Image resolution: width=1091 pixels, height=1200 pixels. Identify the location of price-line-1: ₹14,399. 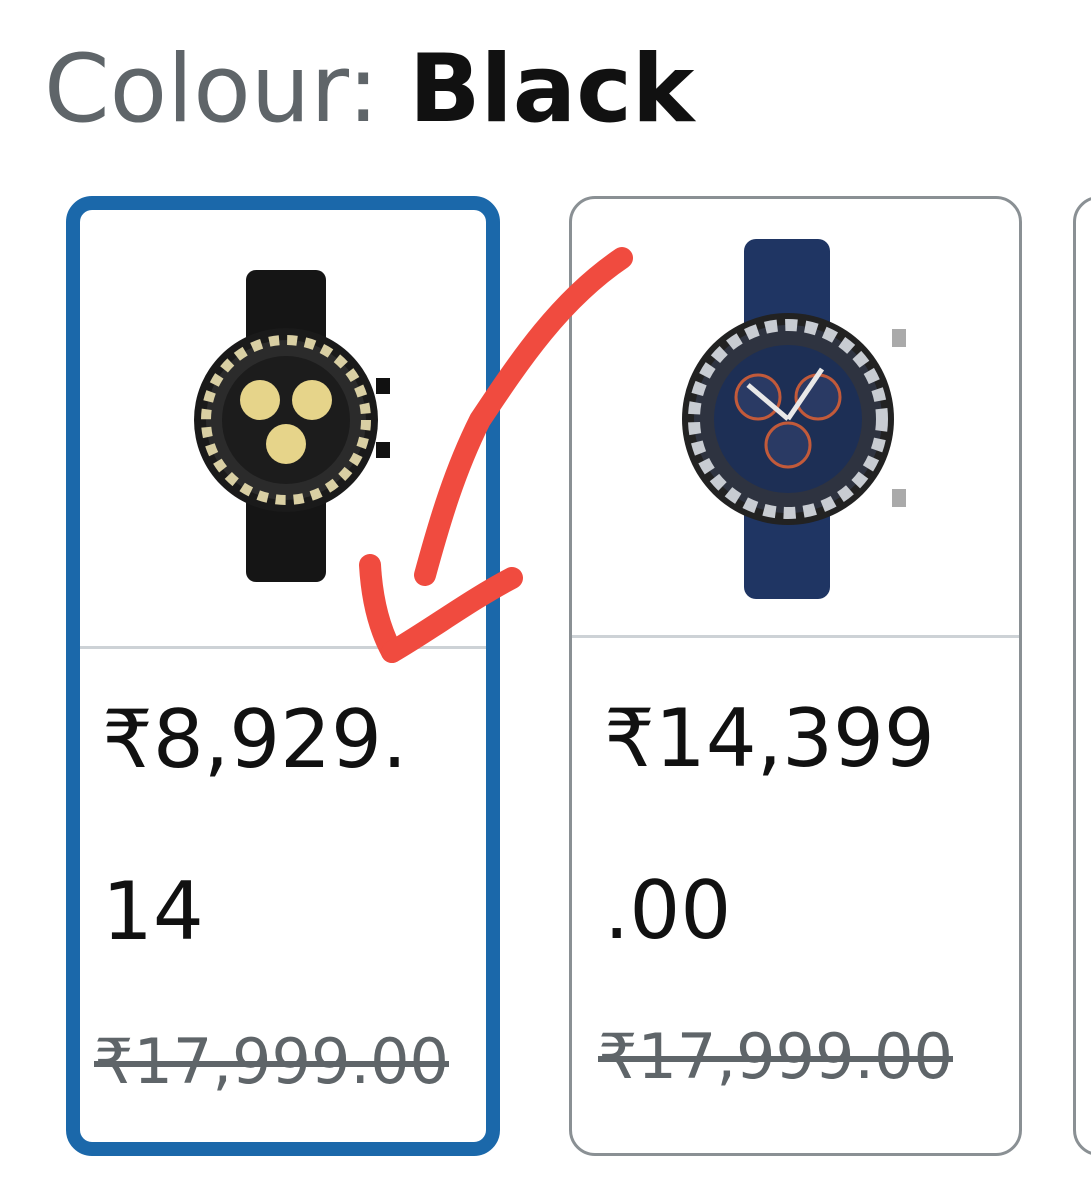
(769, 738).